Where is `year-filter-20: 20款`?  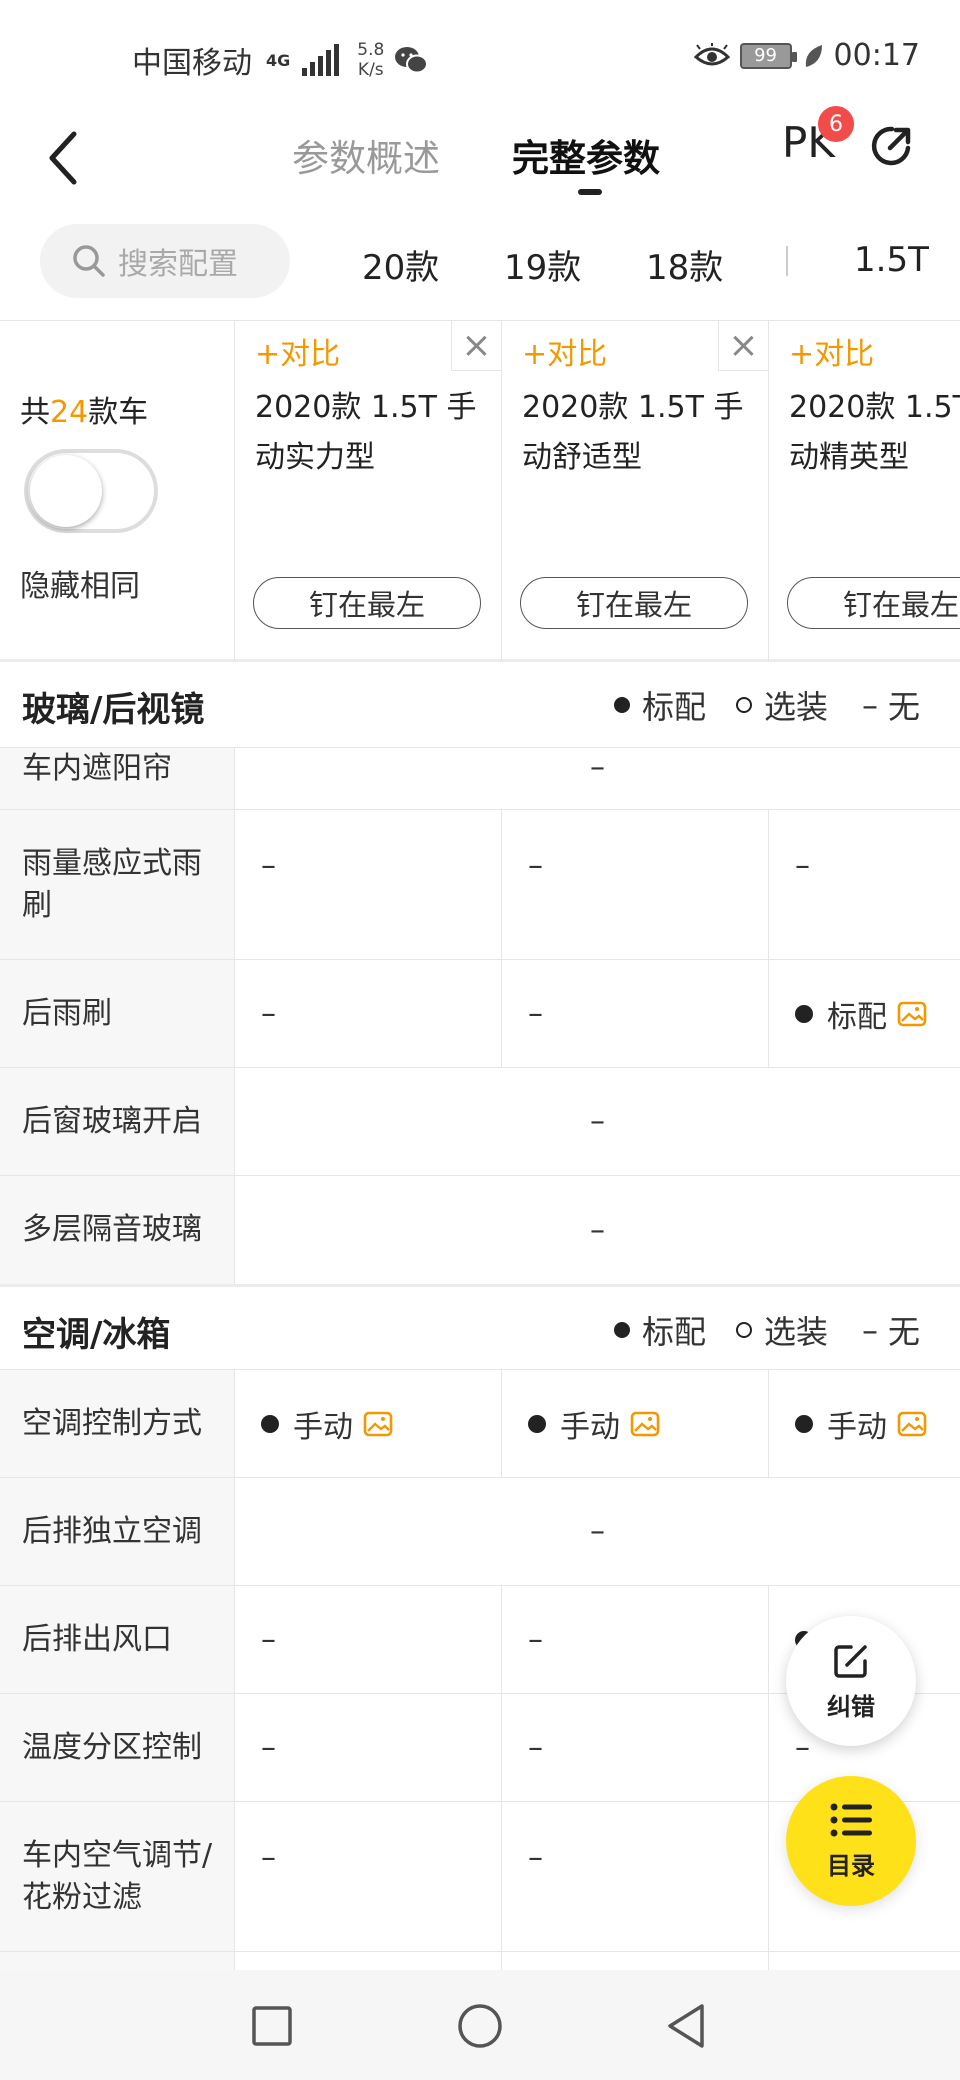 year-filter-20: 20款 is located at coordinates (400, 264).